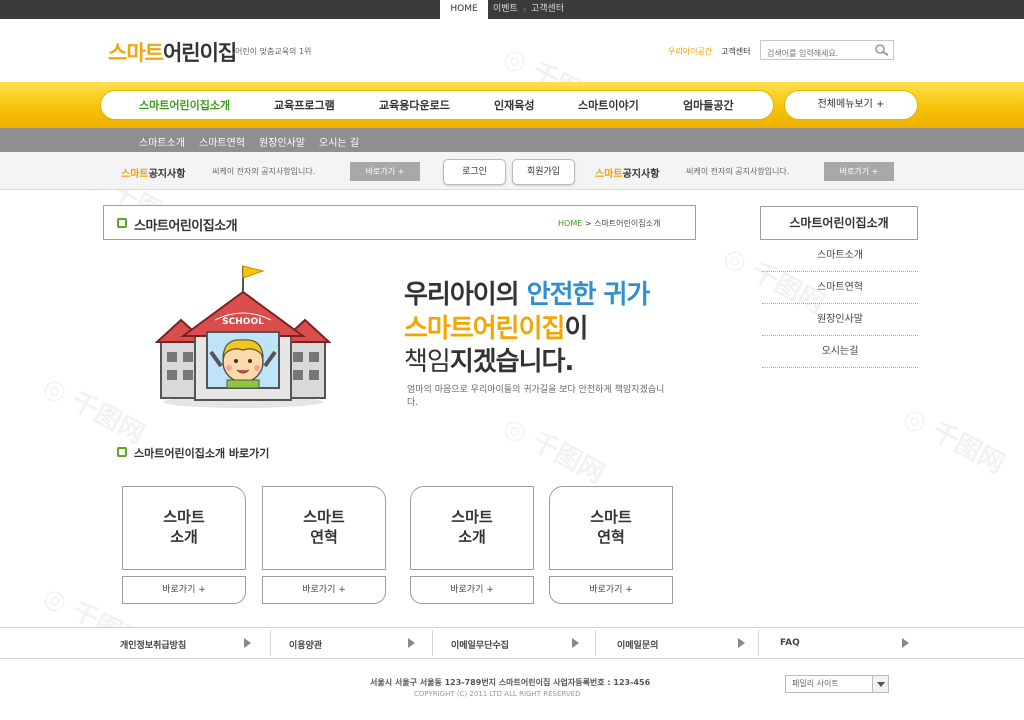 This screenshot has width=1024, height=720. I want to click on nav-item-story: 스마트이야기, so click(608, 105).